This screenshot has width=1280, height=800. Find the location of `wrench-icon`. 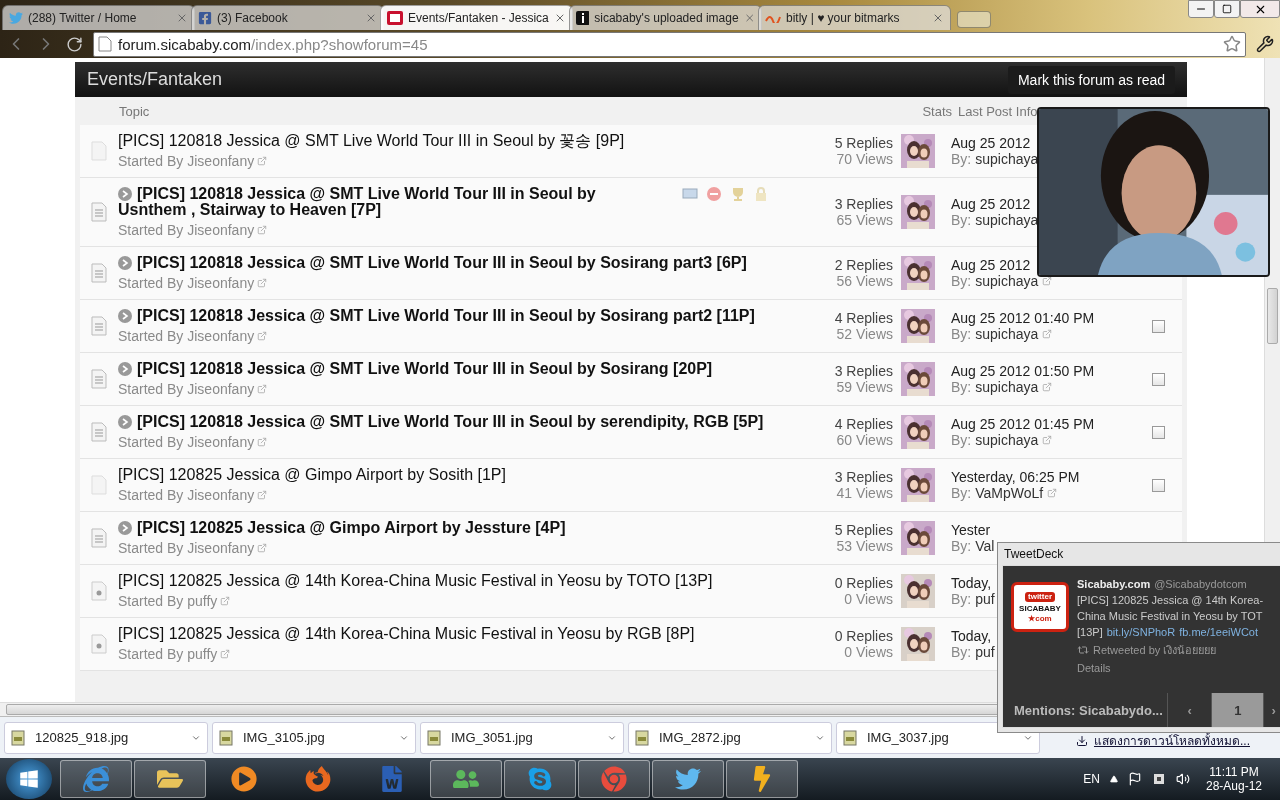

wrench-icon is located at coordinates (1265, 44).